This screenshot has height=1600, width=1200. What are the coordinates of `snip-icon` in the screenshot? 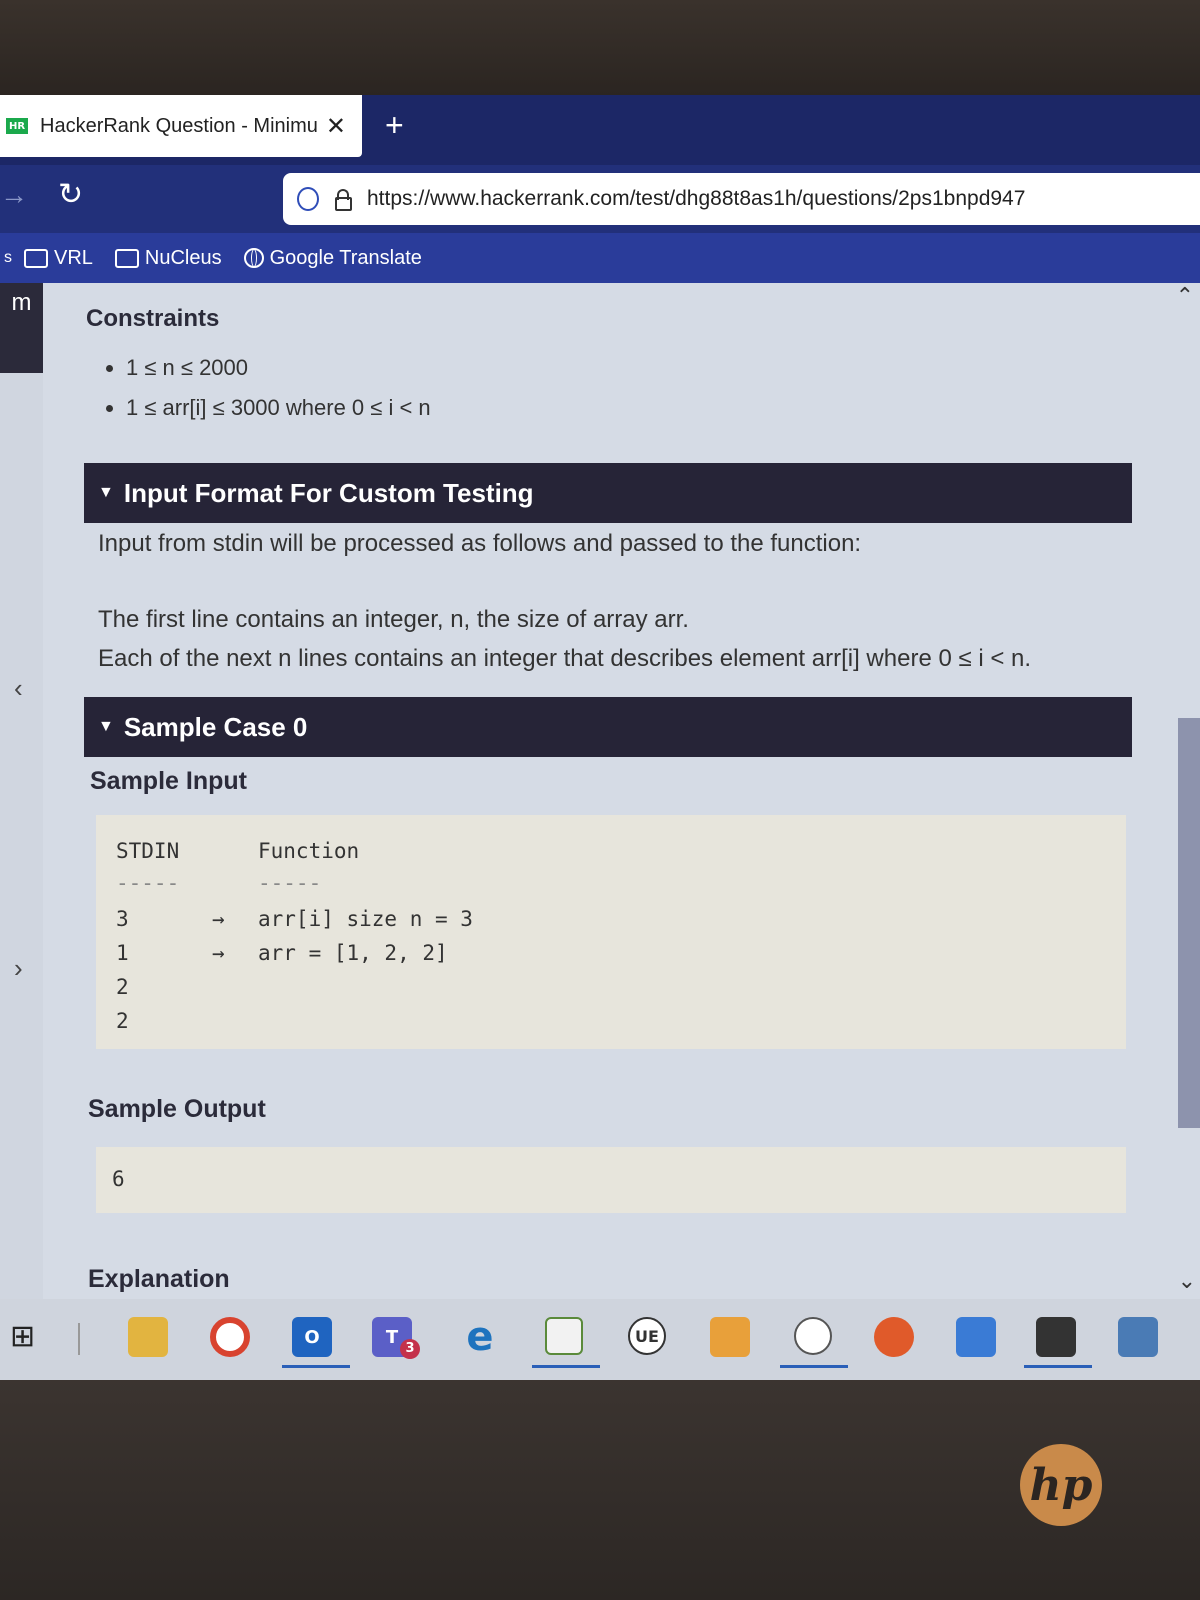 It's located at (813, 1336).